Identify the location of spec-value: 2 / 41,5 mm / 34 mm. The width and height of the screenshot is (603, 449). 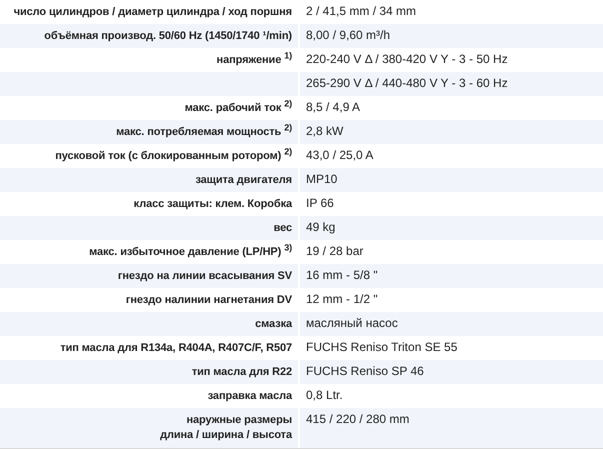
(361, 11).